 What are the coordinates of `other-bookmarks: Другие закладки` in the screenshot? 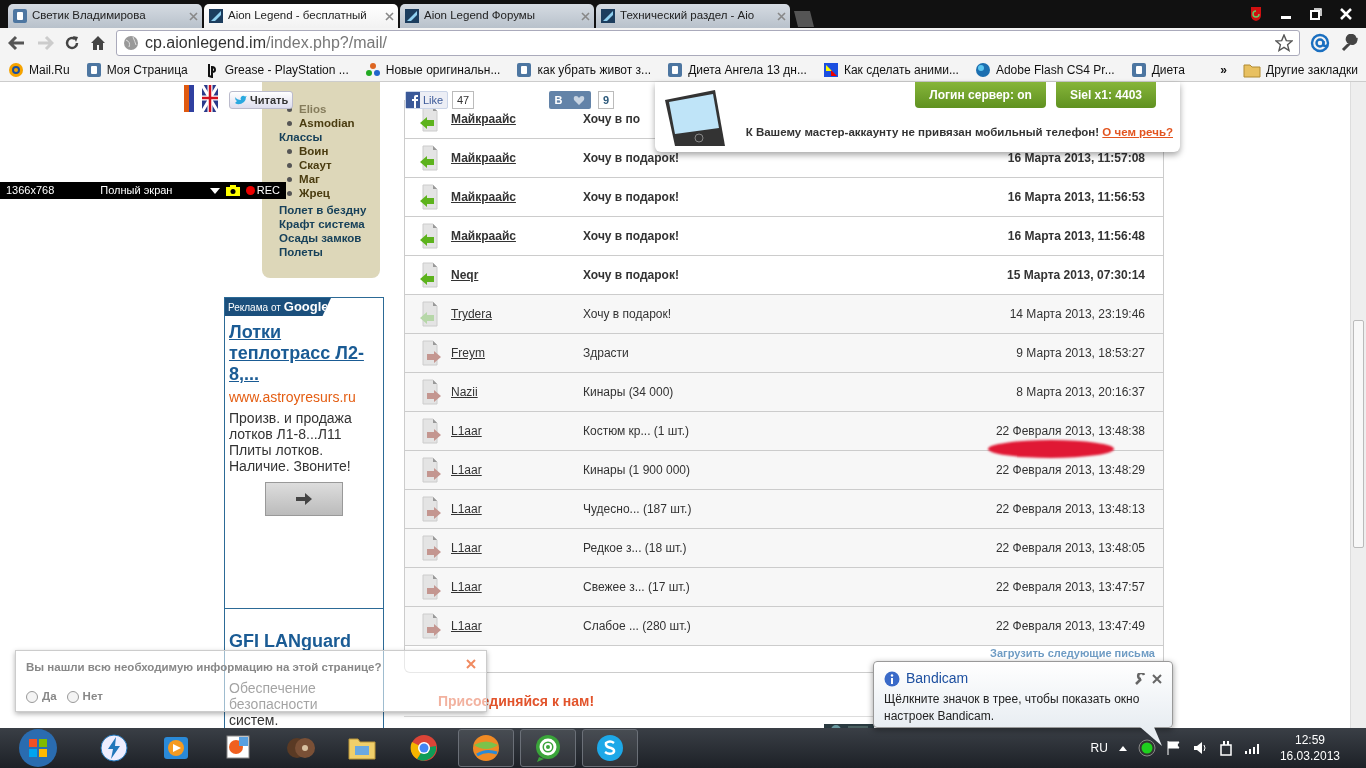 It's located at (1300, 69).